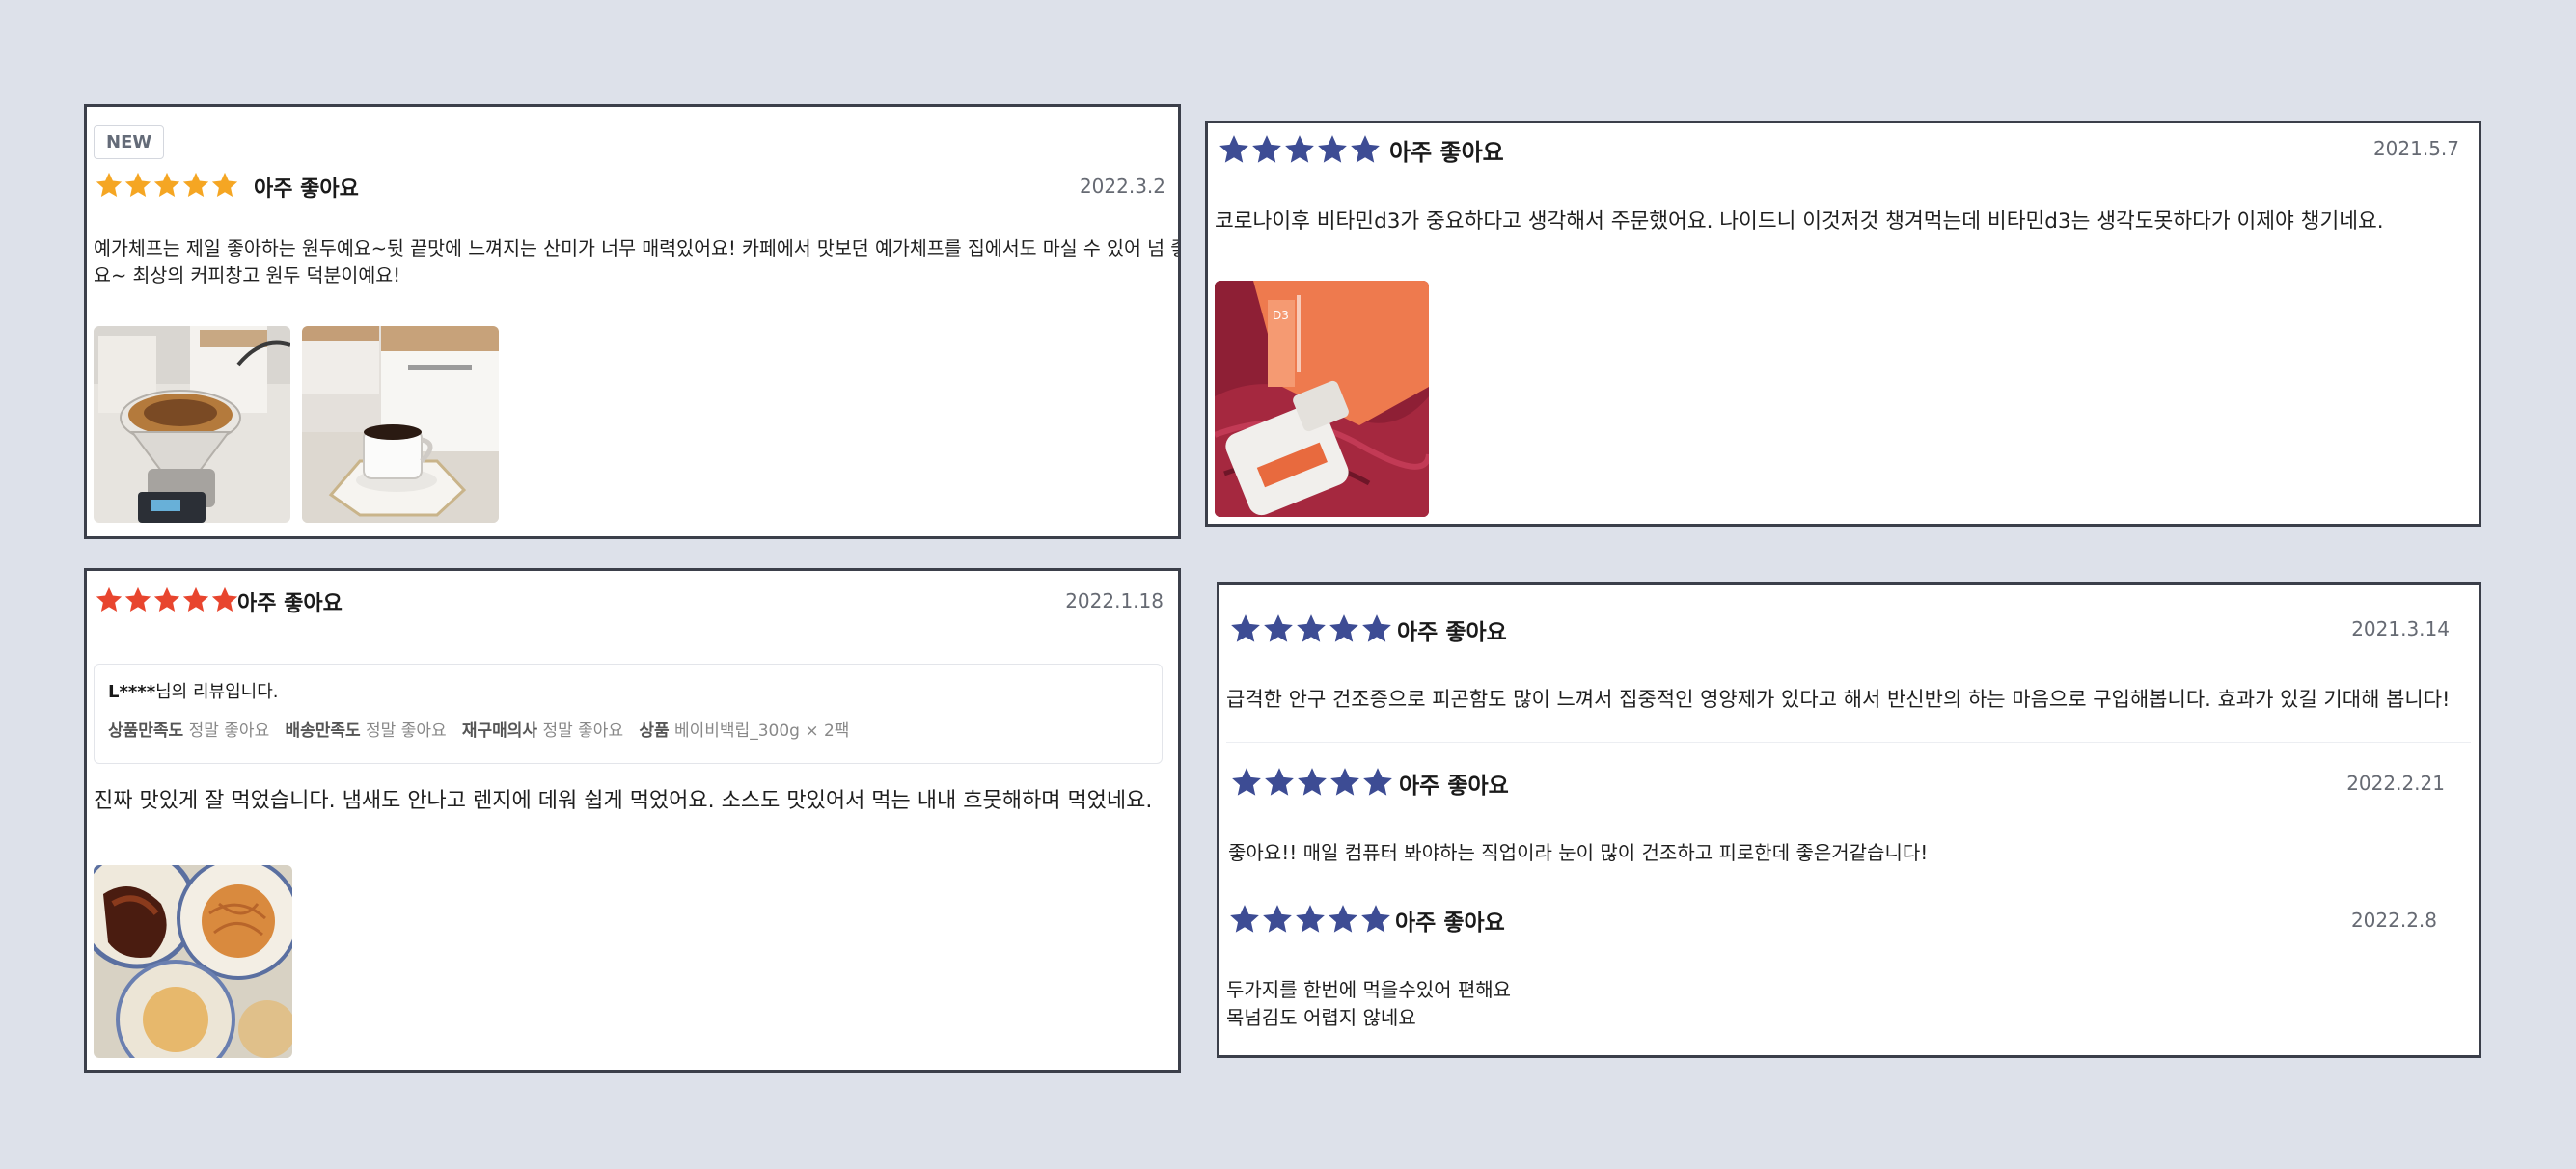 Image resolution: width=2576 pixels, height=1169 pixels. What do you see at coordinates (655, 731) in the screenshot?
I see `detail-label-item: 상품` at bounding box center [655, 731].